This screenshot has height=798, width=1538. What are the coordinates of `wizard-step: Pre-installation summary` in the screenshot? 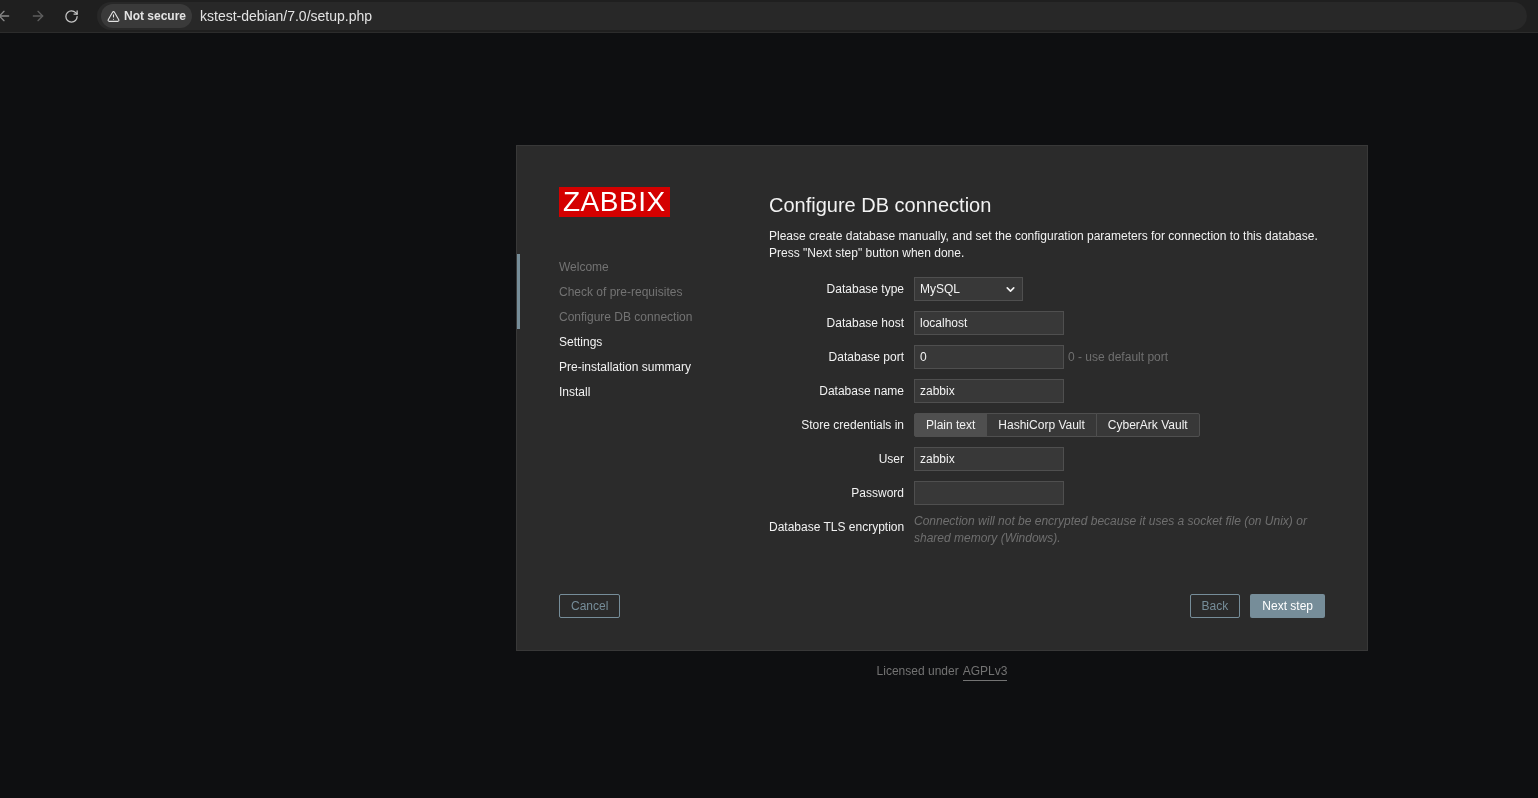 It's located at (625, 366).